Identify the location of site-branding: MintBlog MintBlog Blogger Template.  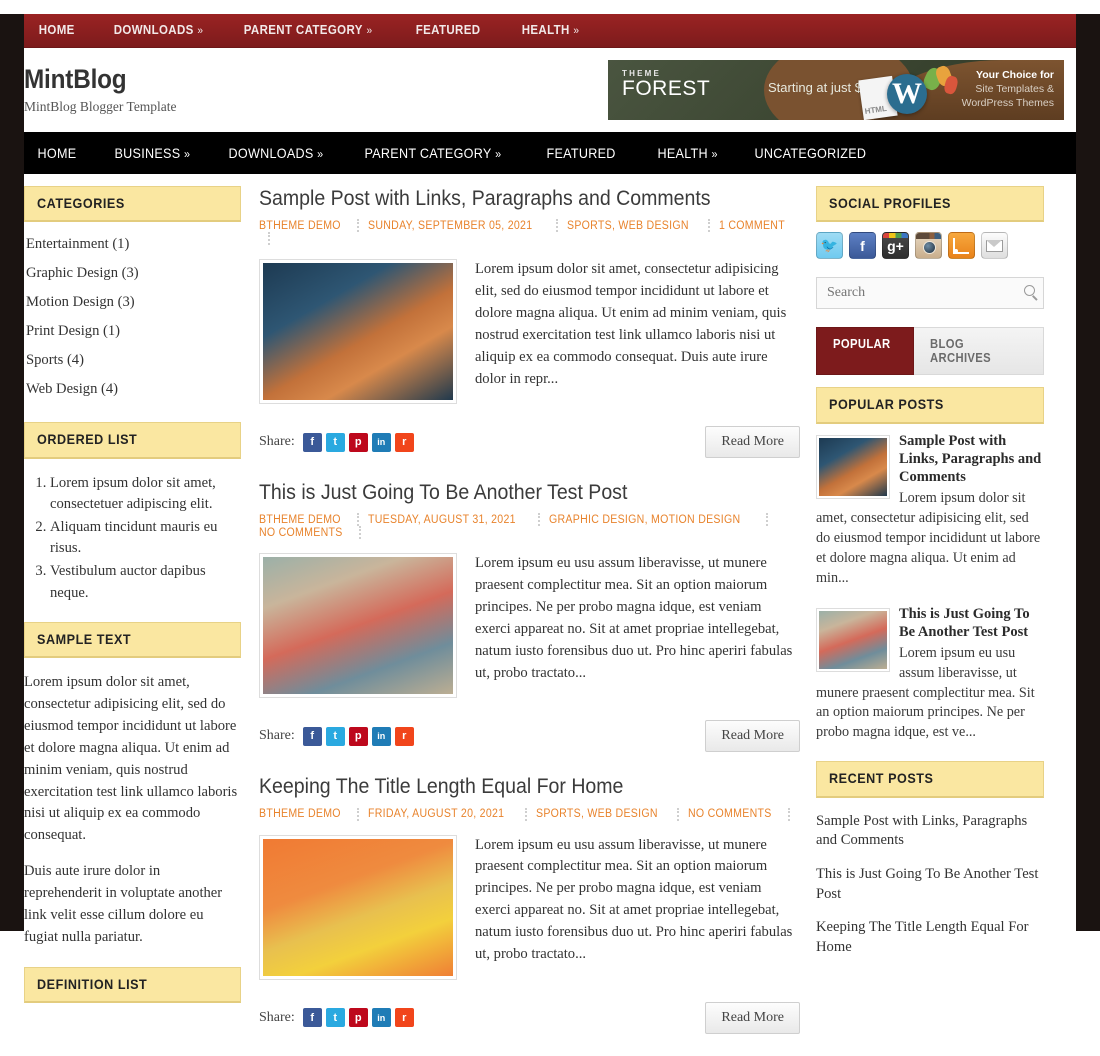
(100, 89).